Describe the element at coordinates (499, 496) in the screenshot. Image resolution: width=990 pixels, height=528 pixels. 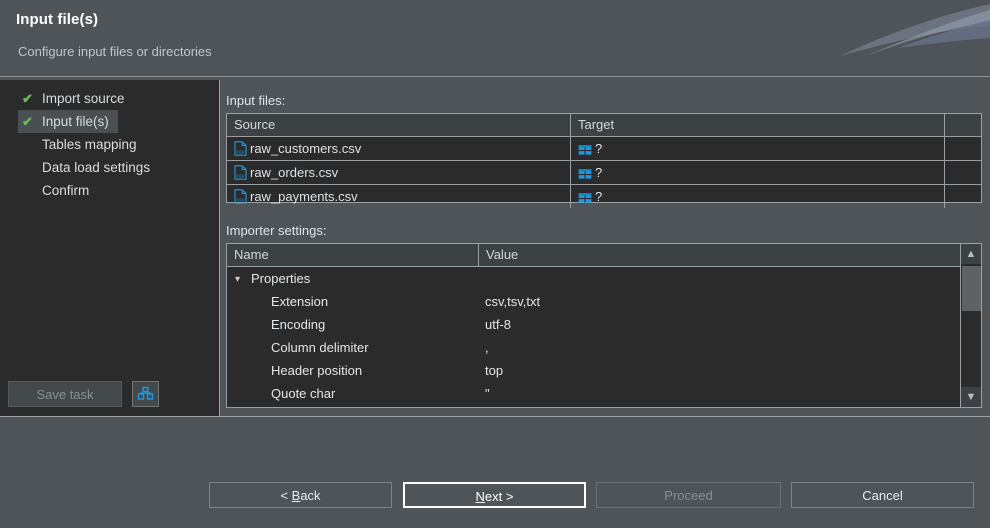
I see `next-rest: ext >` at that location.